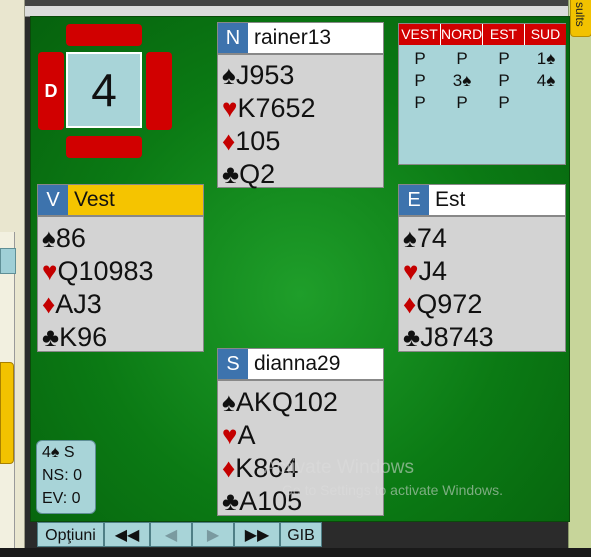 This screenshot has height=557, width=591. What do you see at coordinates (482, 200) in the screenshot?
I see `east-header: E Est` at bounding box center [482, 200].